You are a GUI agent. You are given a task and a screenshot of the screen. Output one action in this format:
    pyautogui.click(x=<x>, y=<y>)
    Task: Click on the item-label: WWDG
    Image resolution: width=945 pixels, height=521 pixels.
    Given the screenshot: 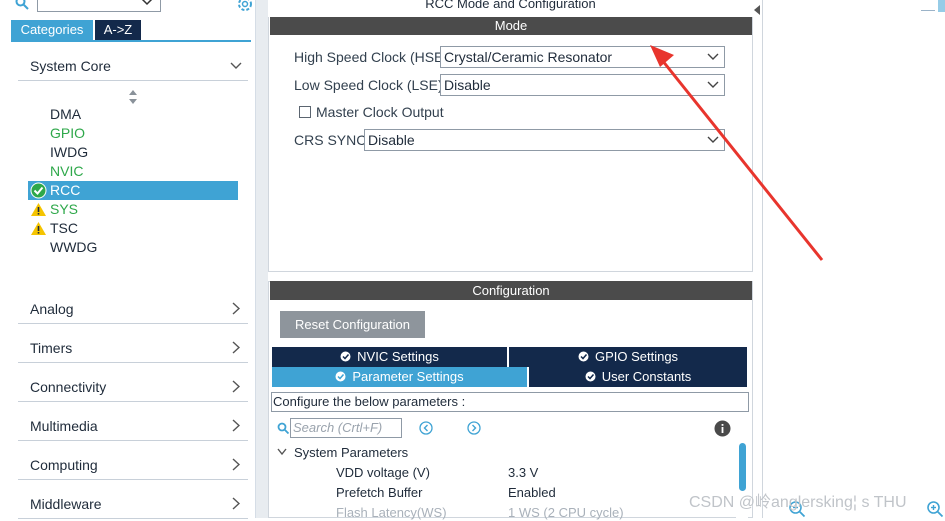 What is the action you would take?
    pyautogui.click(x=74, y=247)
    